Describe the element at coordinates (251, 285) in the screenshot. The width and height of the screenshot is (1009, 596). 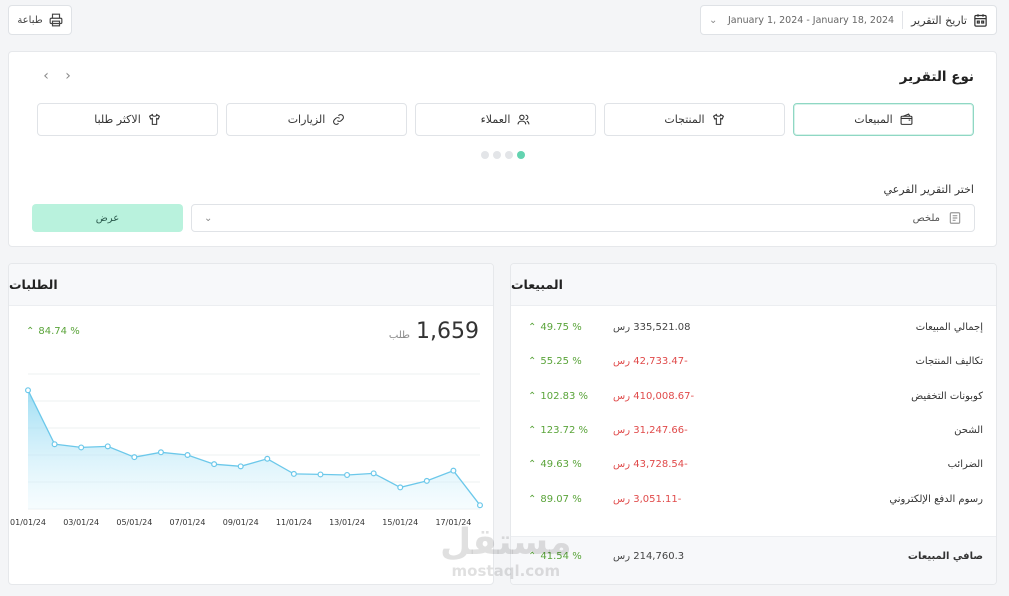
I see `orders-title: الطلبات` at that location.